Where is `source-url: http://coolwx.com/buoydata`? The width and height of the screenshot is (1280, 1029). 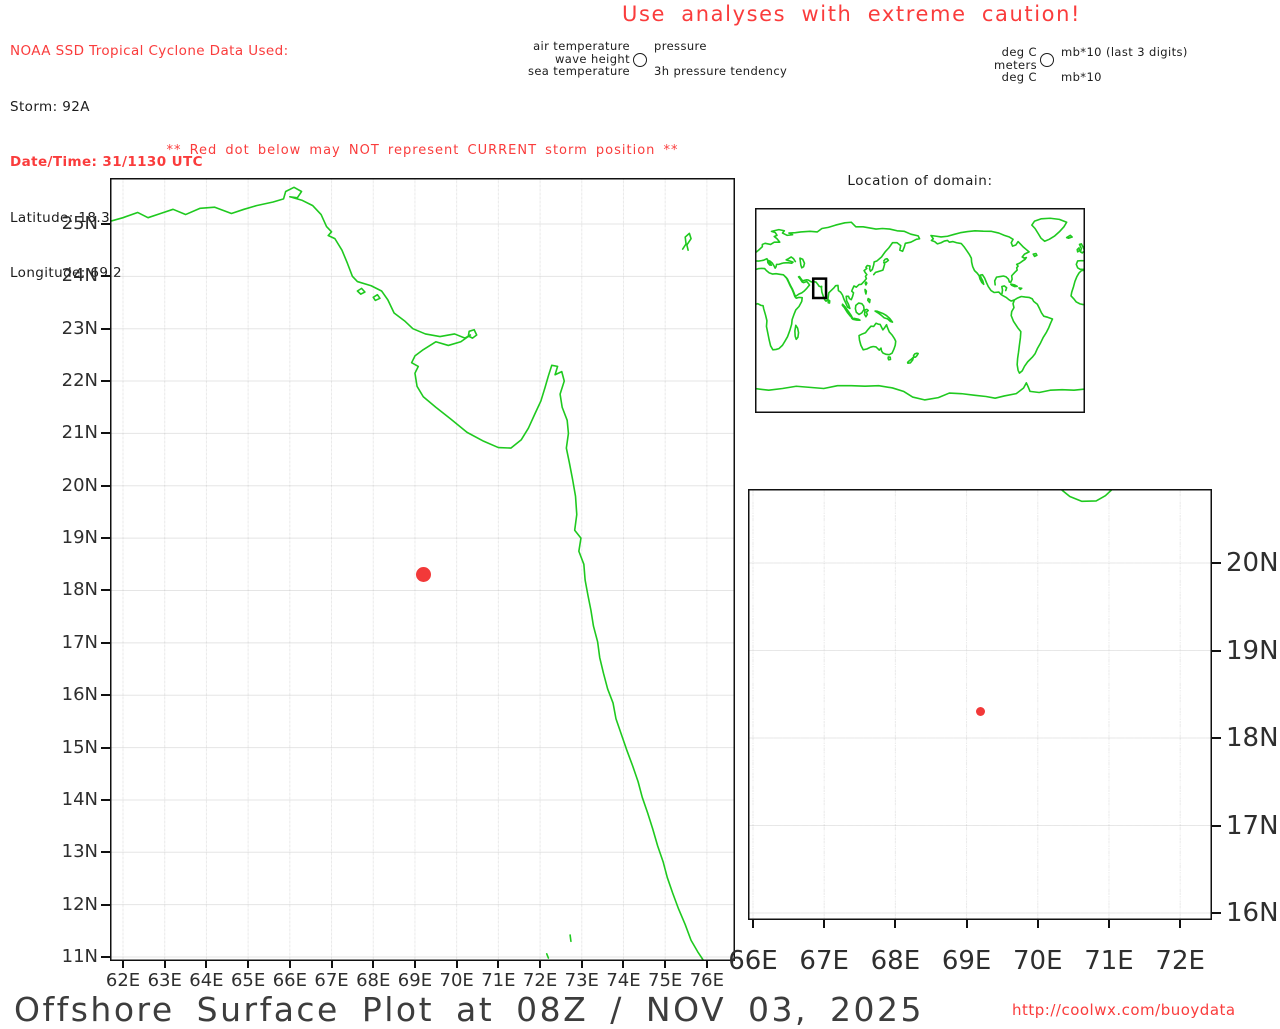 source-url: http://coolwx.com/buoydata is located at coordinates (1124, 1010).